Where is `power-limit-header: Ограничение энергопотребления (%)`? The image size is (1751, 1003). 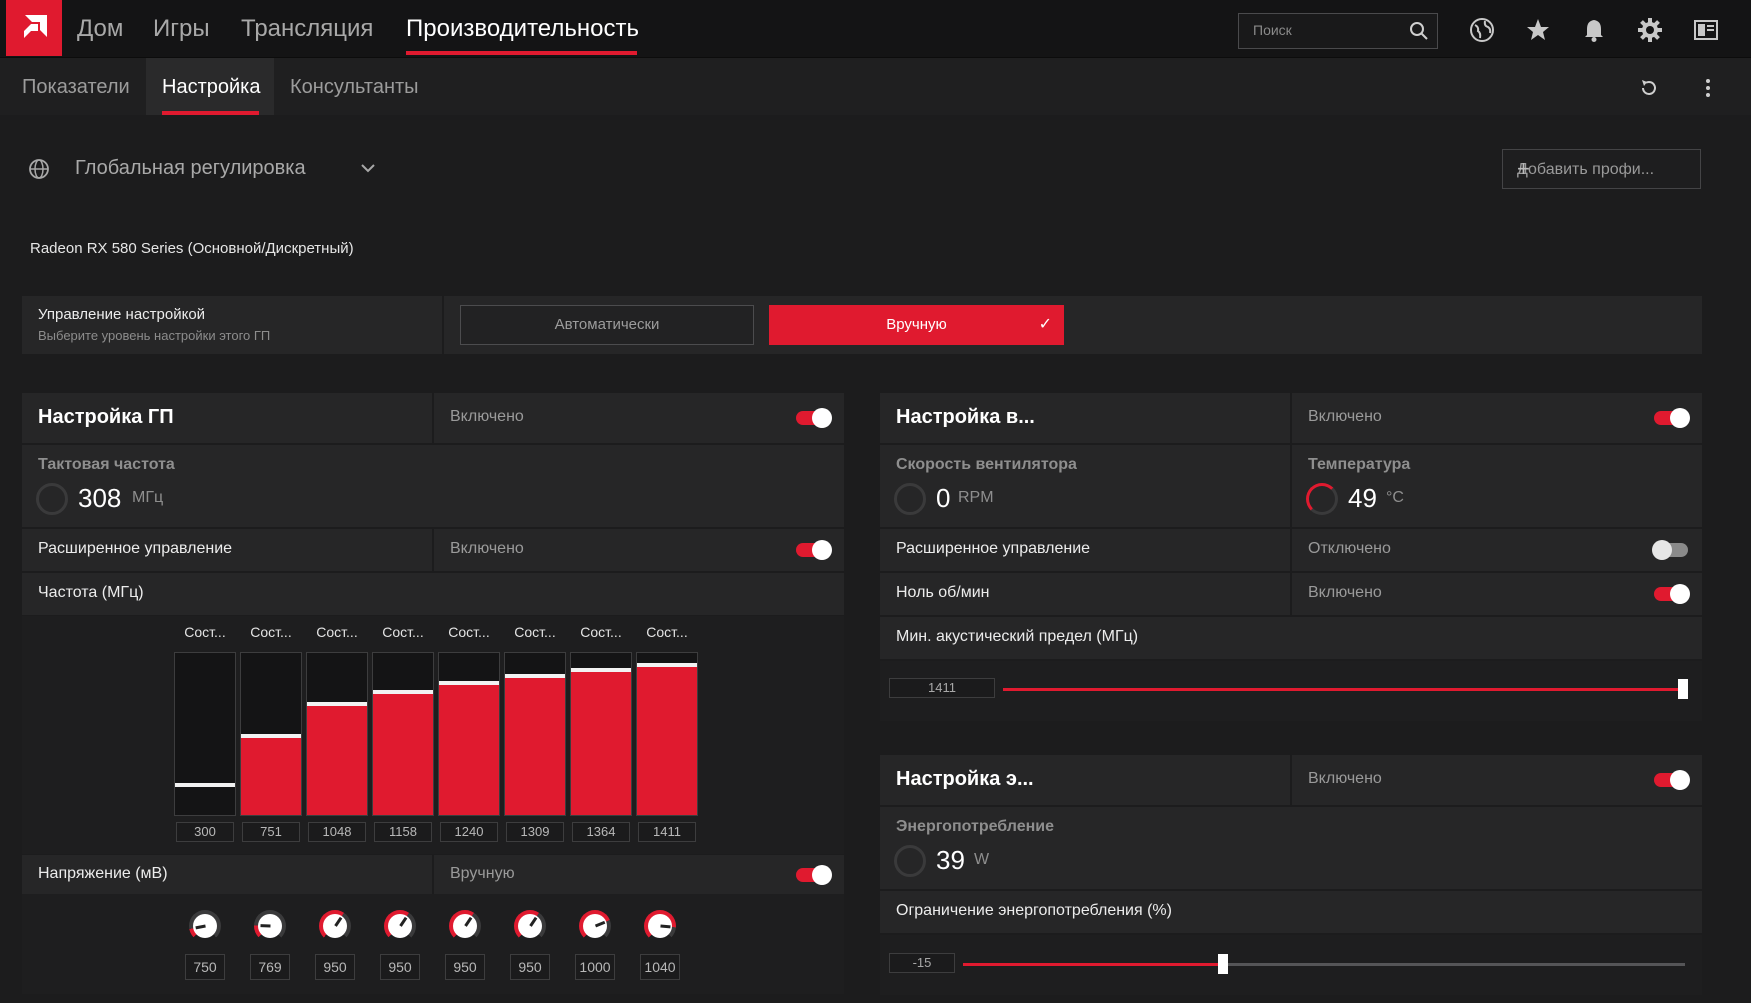
power-limit-header: Ограничение энергопотребления (%) is located at coordinates (1291, 912).